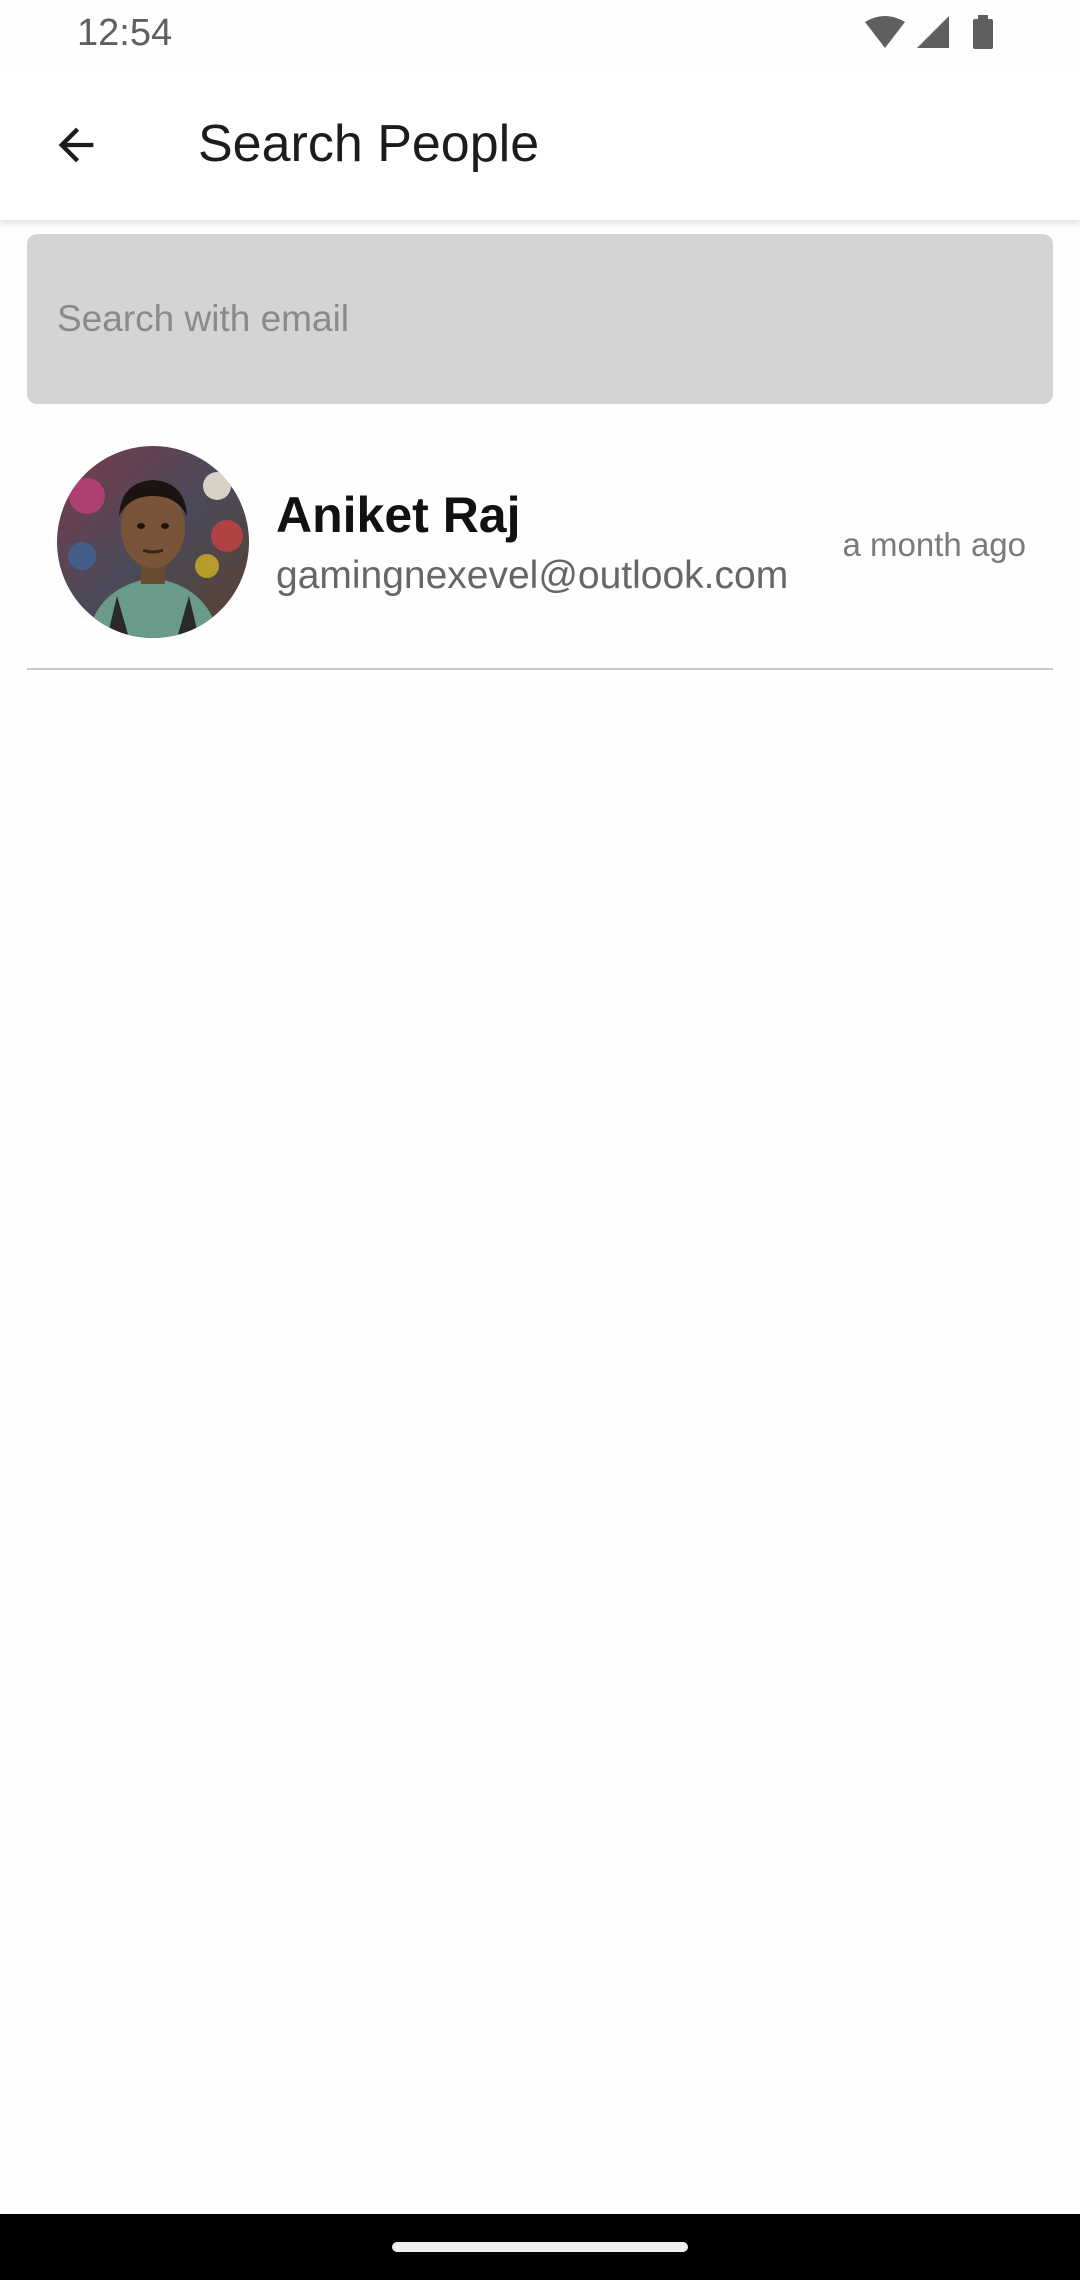 This screenshot has width=1080, height=2280. Describe the element at coordinates (125, 33) in the screenshot. I see `status-time: 12:54` at that location.